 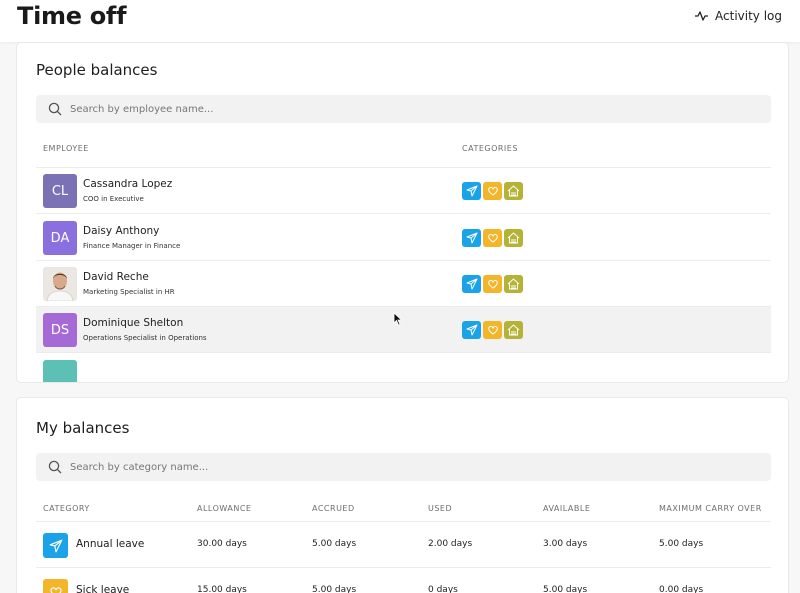 What do you see at coordinates (132, 246) in the screenshot?
I see `employee-role: Finance Manager in Finance` at bounding box center [132, 246].